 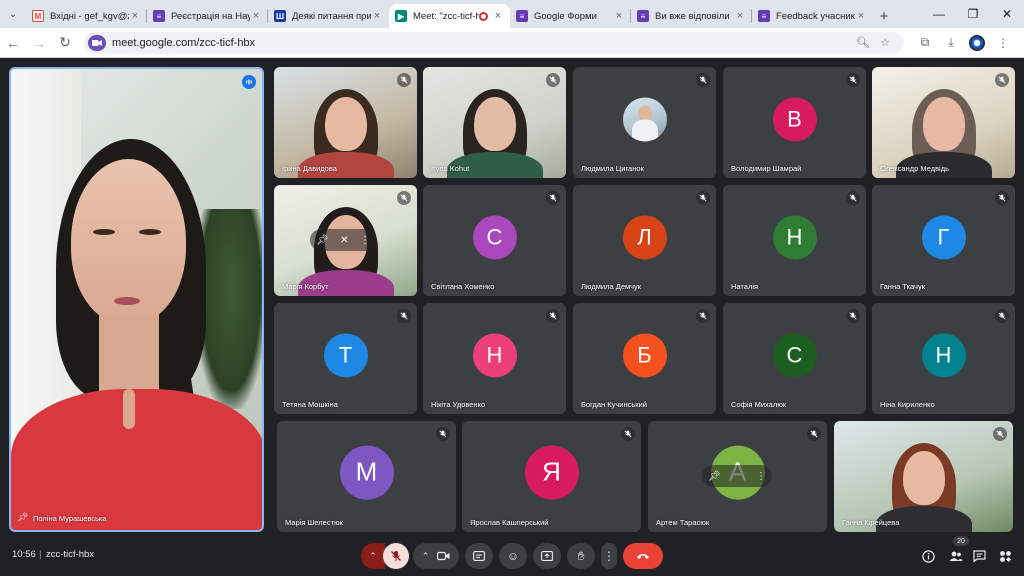 I want to click on more-options-button: ⋮, so click(x=609, y=556).